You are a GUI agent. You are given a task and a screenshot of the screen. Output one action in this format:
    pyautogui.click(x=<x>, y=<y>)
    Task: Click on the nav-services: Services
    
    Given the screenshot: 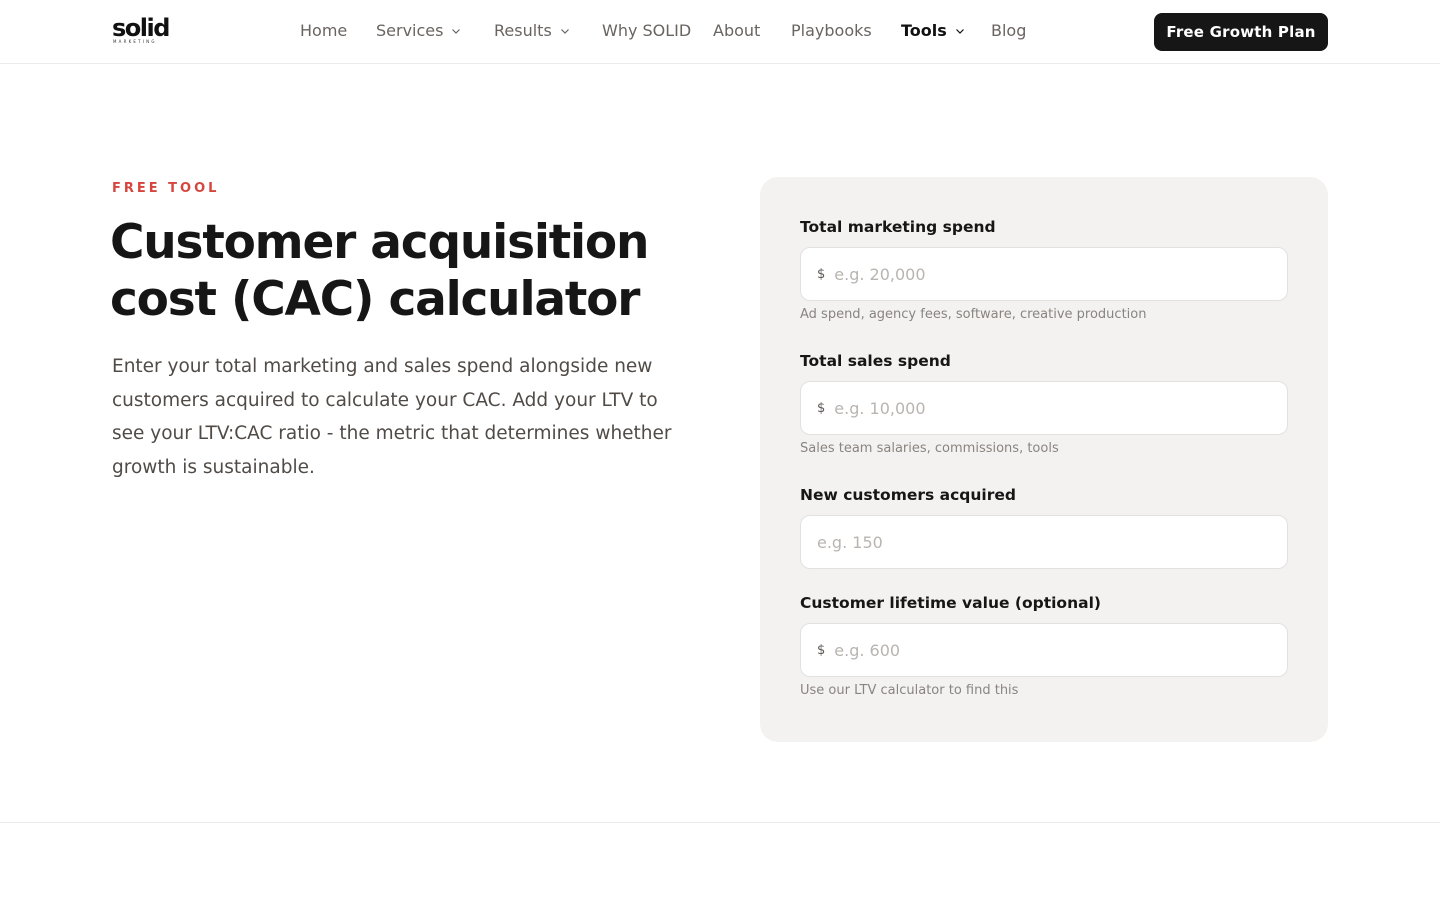 What is the action you would take?
    pyautogui.click(x=418, y=31)
    